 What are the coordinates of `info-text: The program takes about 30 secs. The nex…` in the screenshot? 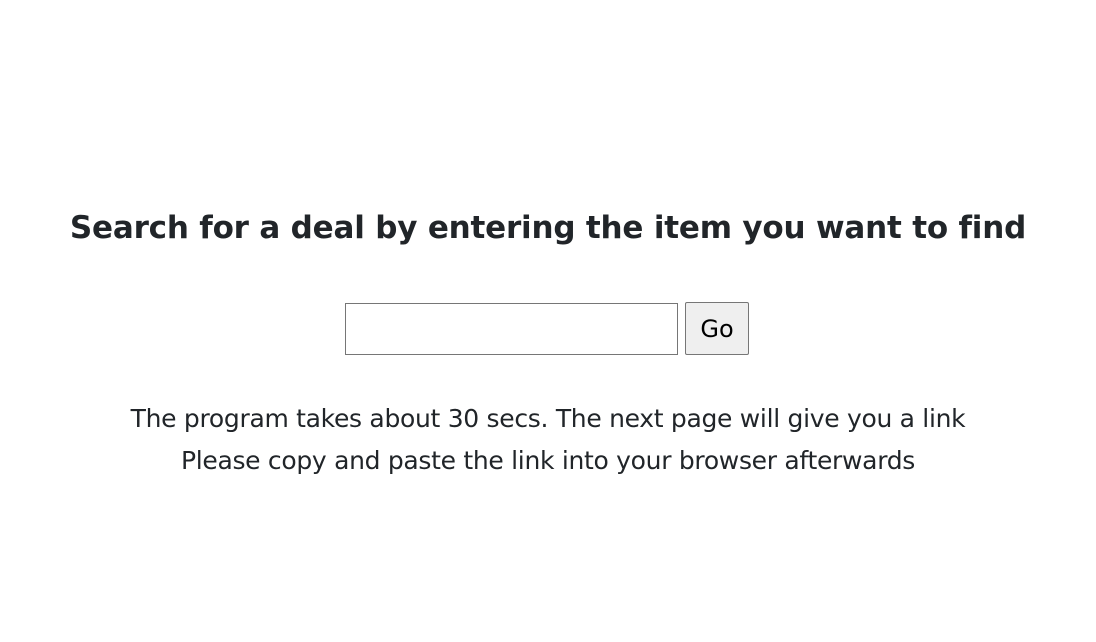 It's located at (548, 440).